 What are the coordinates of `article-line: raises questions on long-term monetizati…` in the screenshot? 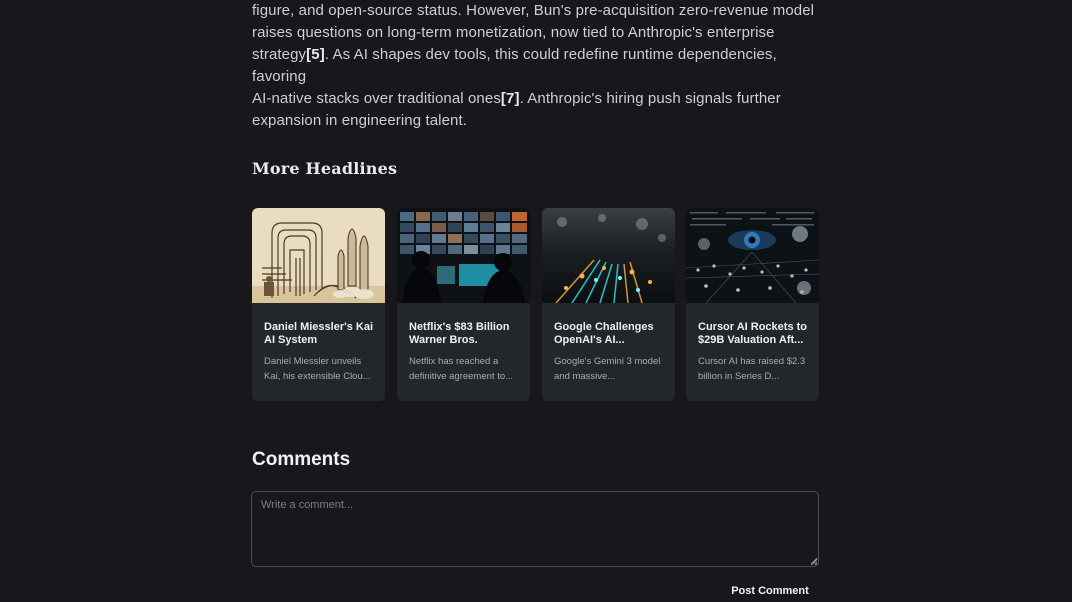 It's located at (513, 32).